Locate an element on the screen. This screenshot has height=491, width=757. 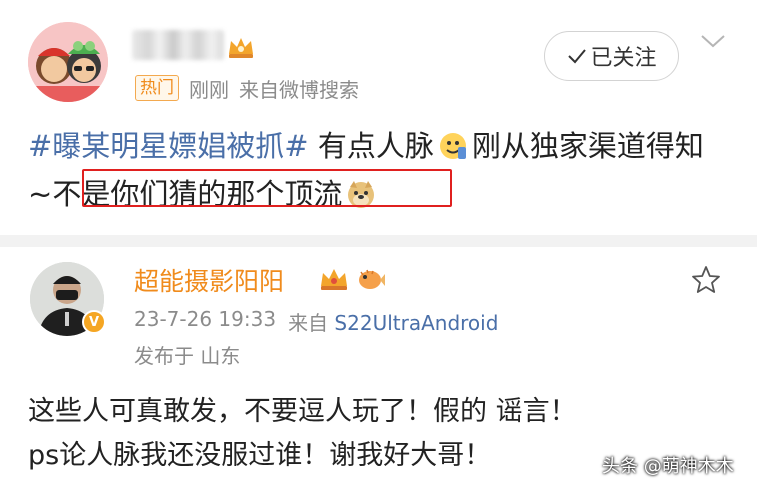
watermark: 头条 @萌神木木 is located at coordinates (668, 466).